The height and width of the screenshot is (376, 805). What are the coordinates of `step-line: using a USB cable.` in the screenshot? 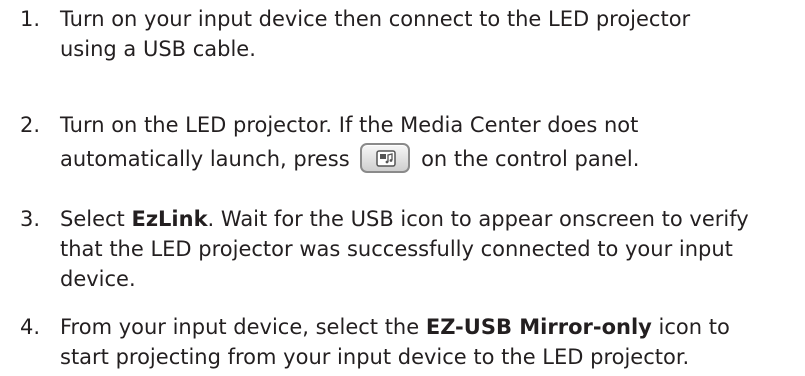 It's located at (158, 49).